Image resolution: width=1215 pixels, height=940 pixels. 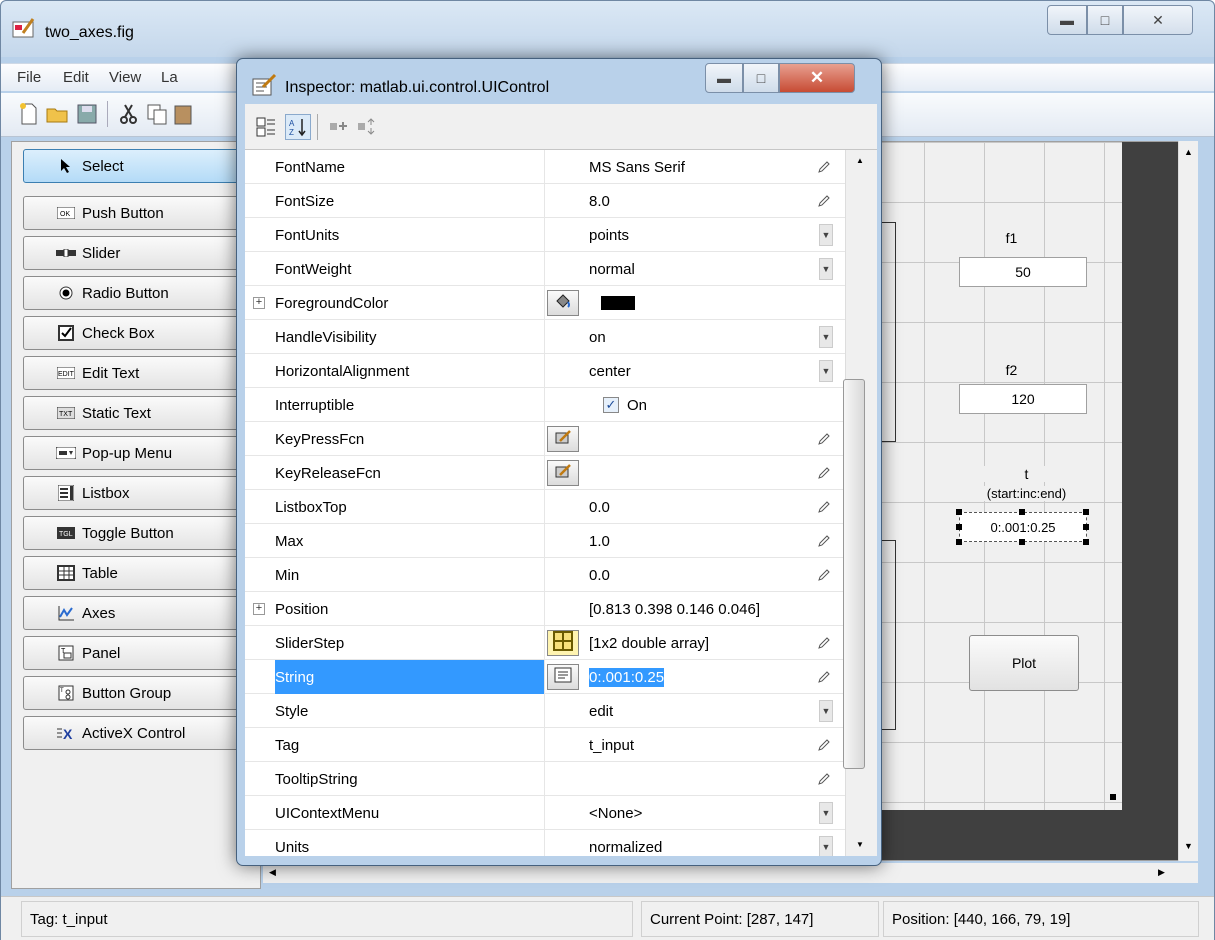 I want to click on property-value: t_input, so click(x=699, y=745).